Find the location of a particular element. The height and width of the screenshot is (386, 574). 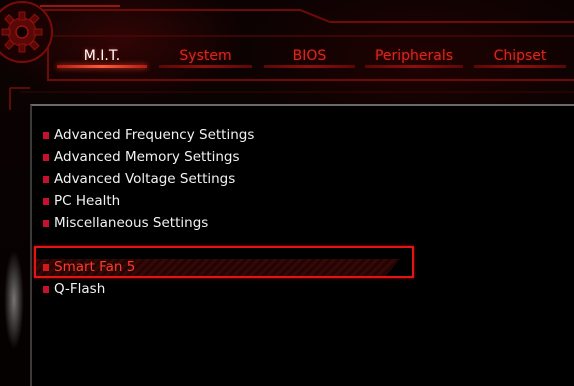

menu-item-label: Smart Fan 5 is located at coordinates (95, 267).